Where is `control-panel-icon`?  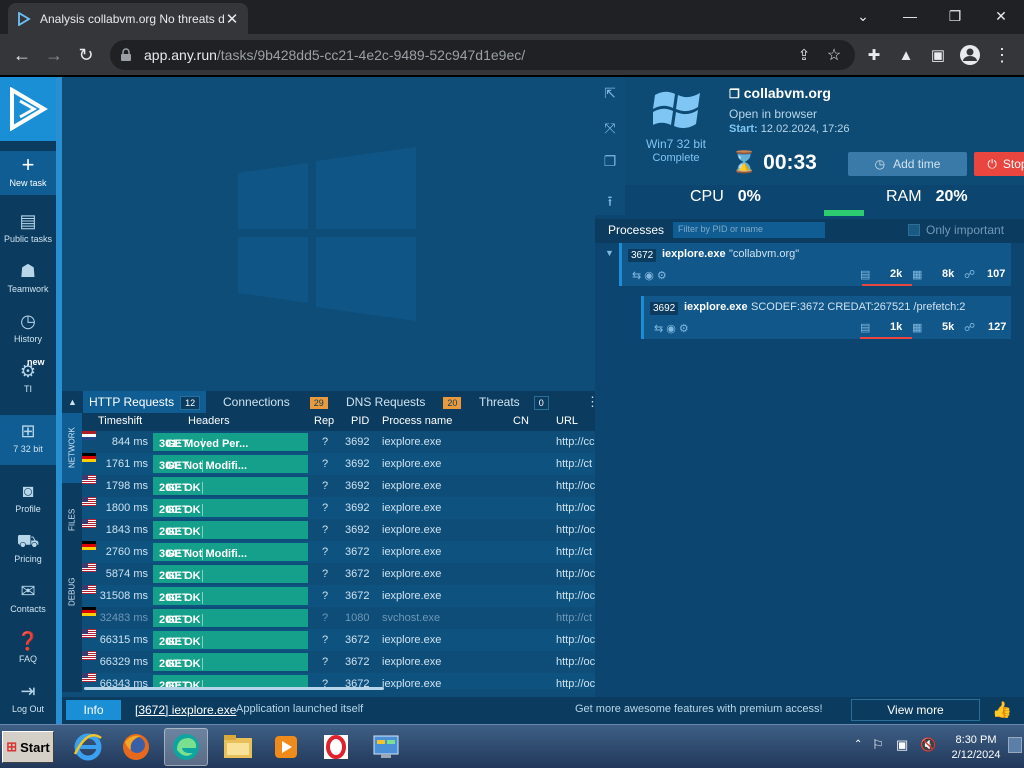
control-panel-icon is located at coordinates (386, 747).